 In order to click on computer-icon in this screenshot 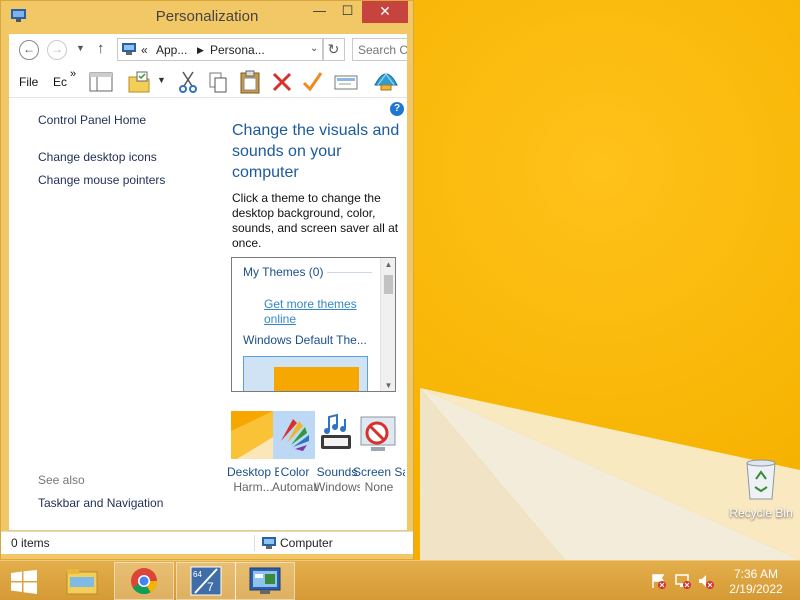, I will do `click(269, 543)`.